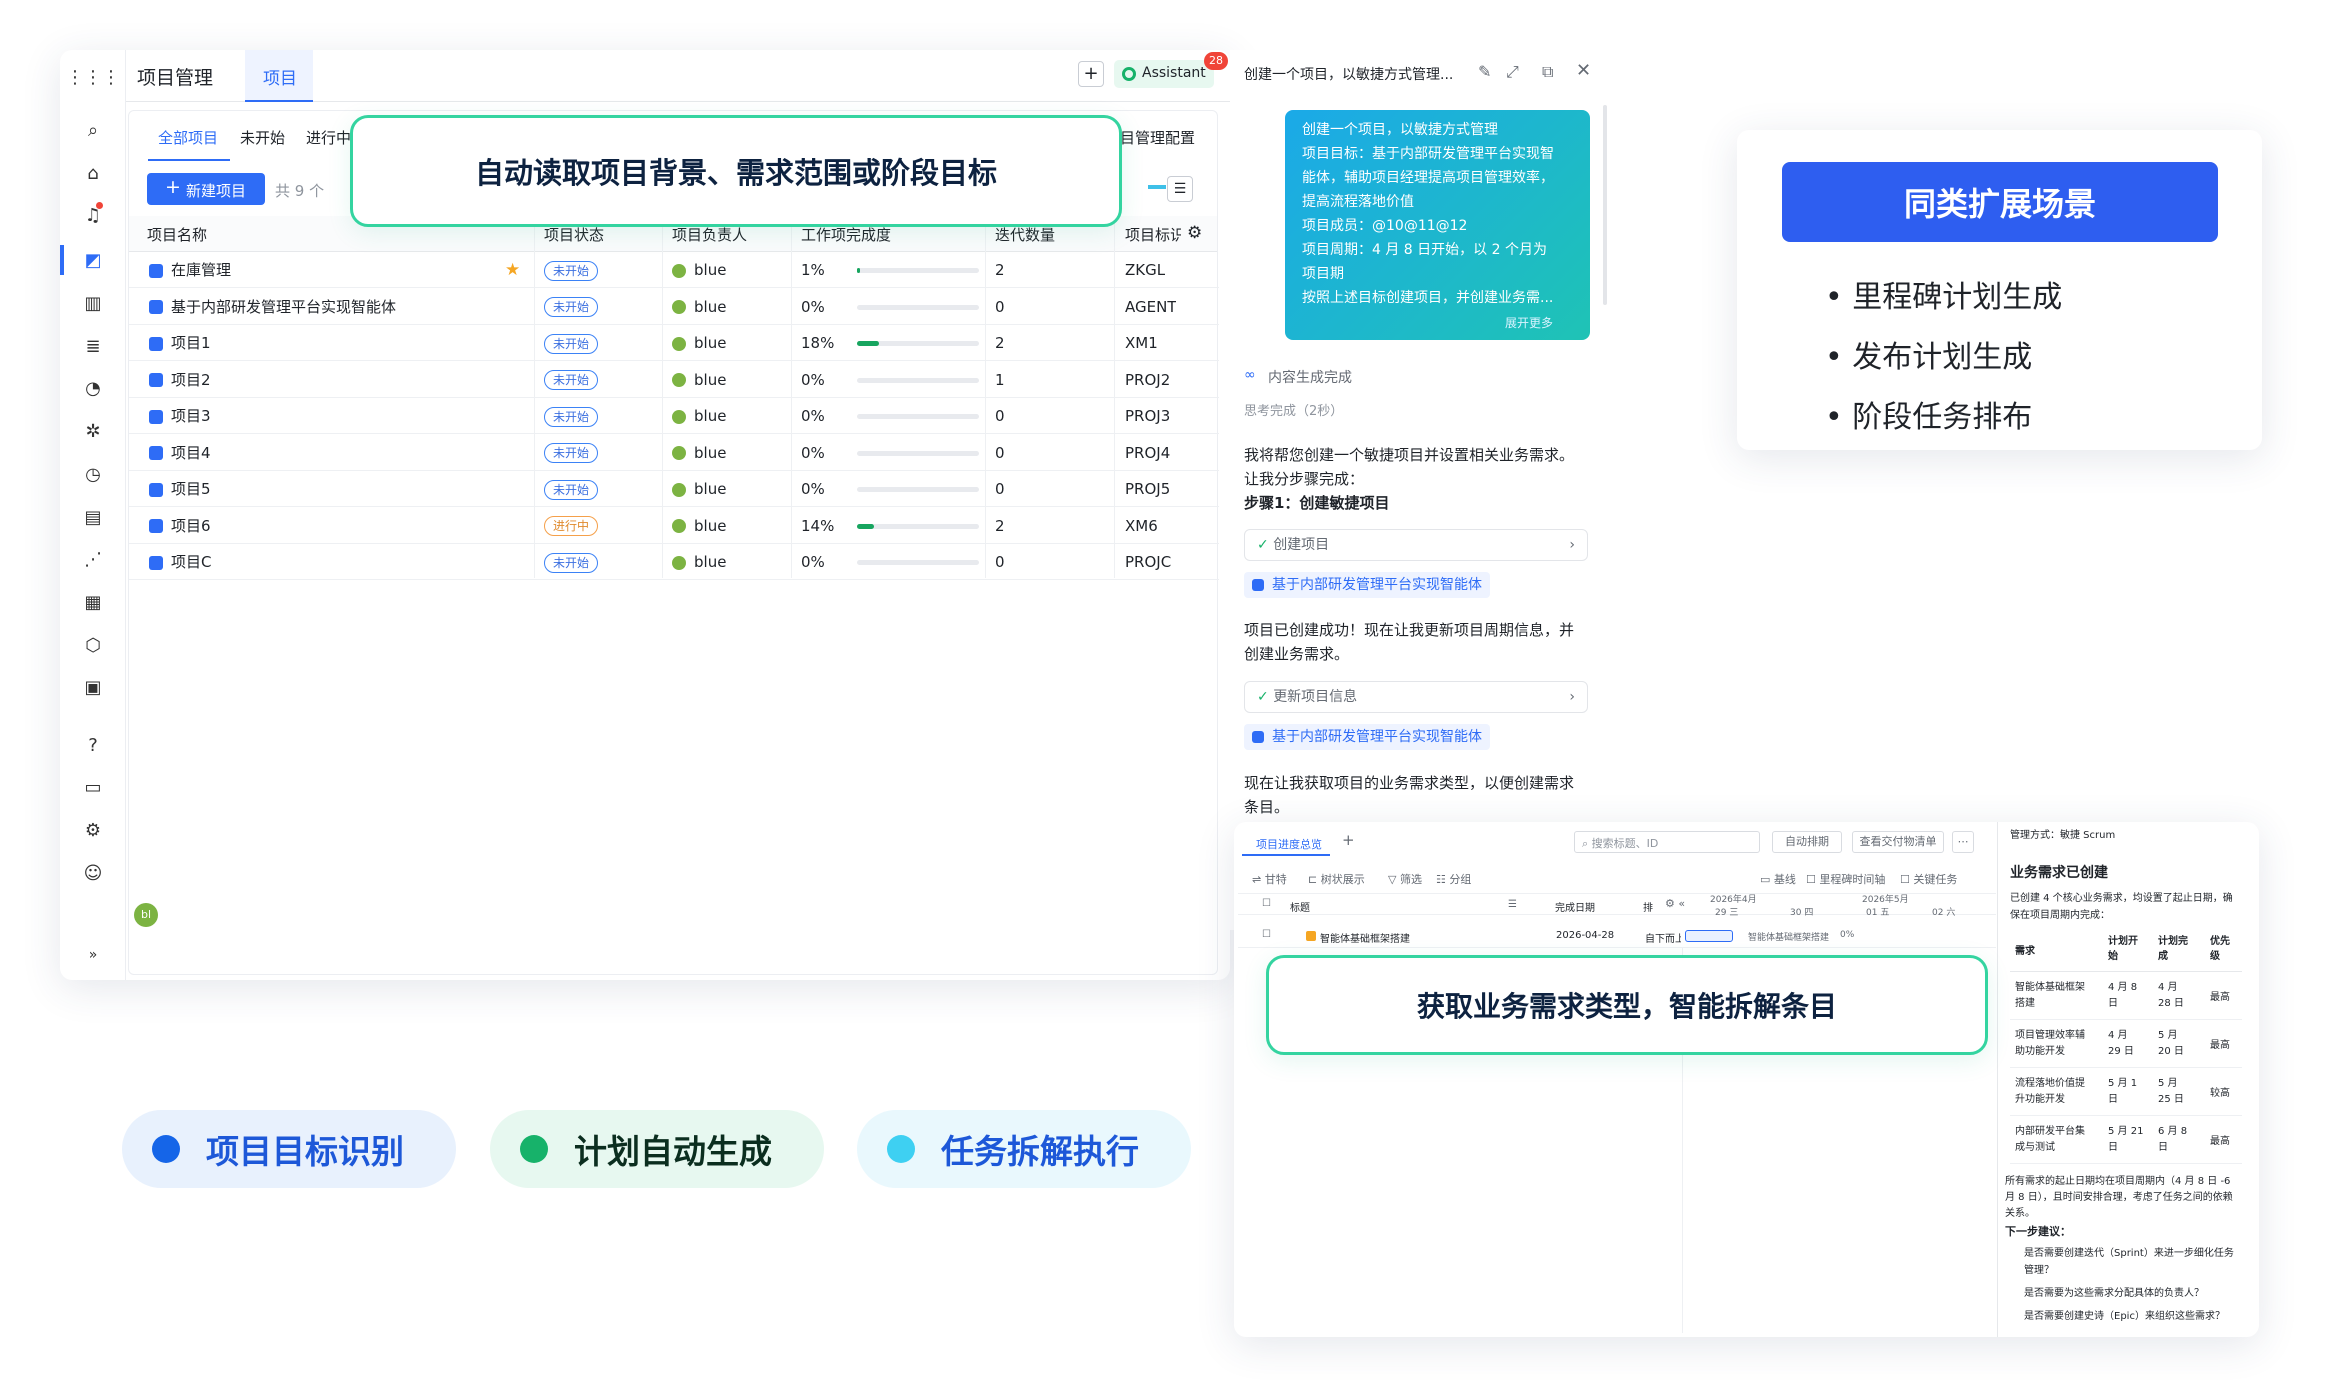 This screenshot has width=2352, height=1383. I want to click on legend-milestone: ☐ 里程碑时间轴, so click(1845, 879).